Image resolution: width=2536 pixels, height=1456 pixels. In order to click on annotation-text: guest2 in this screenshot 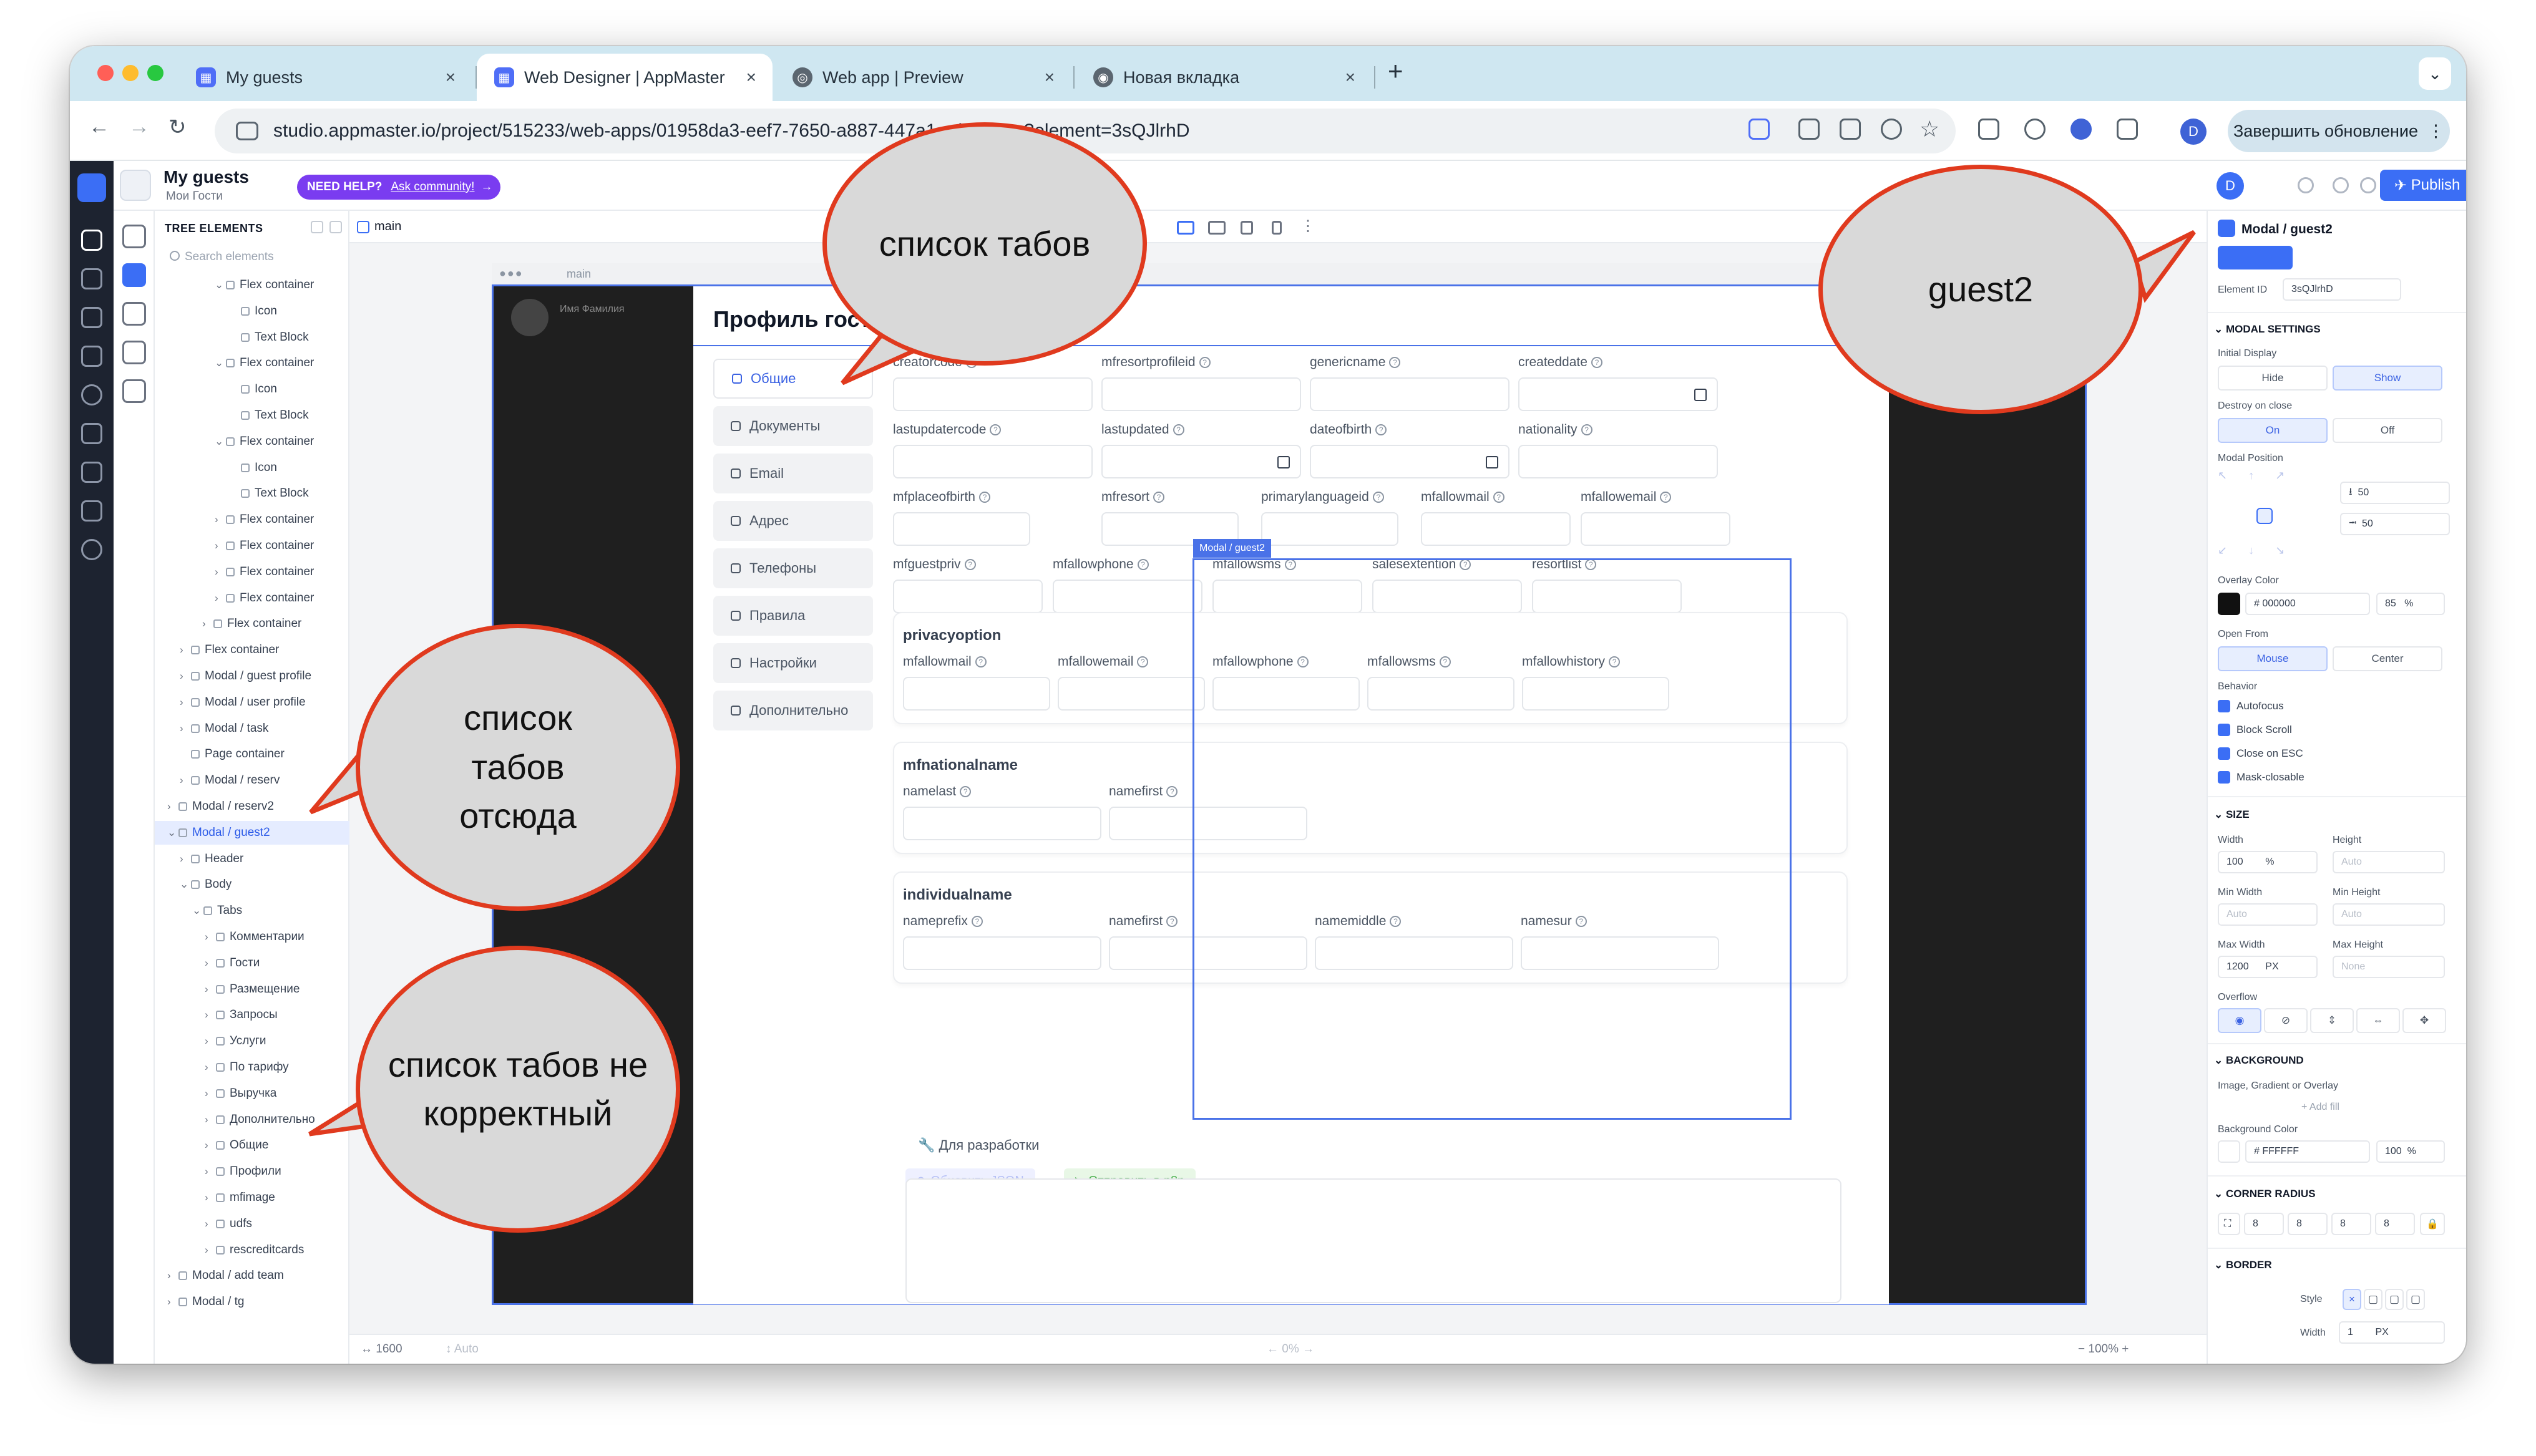, I will do `click(1981, 289)`.